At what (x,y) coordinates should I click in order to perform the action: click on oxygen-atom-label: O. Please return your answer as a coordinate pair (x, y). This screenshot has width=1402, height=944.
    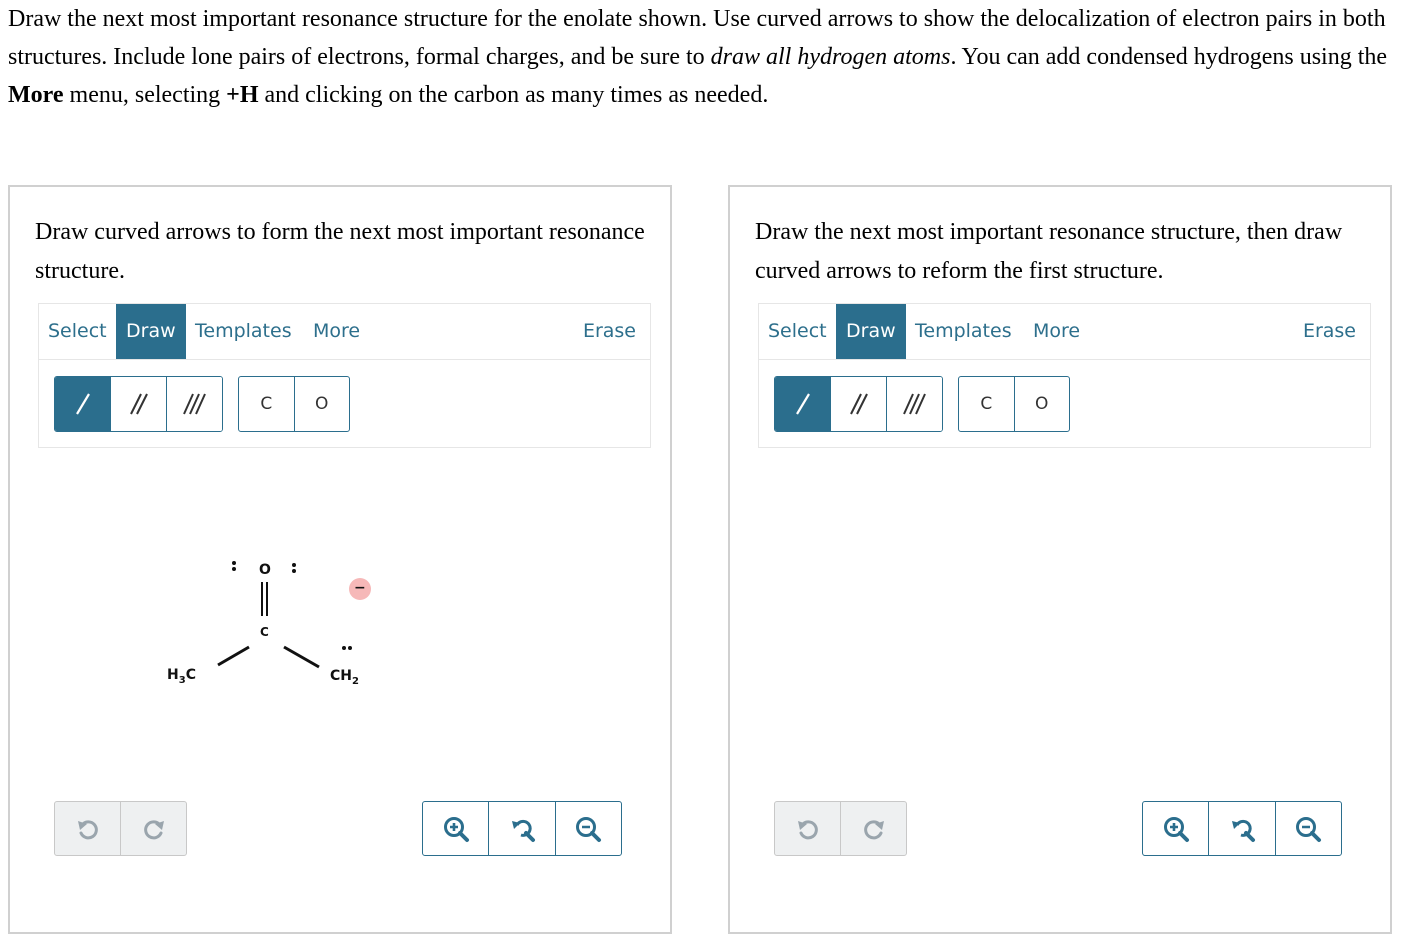
    Looking at the image, I should click on (265, 570).